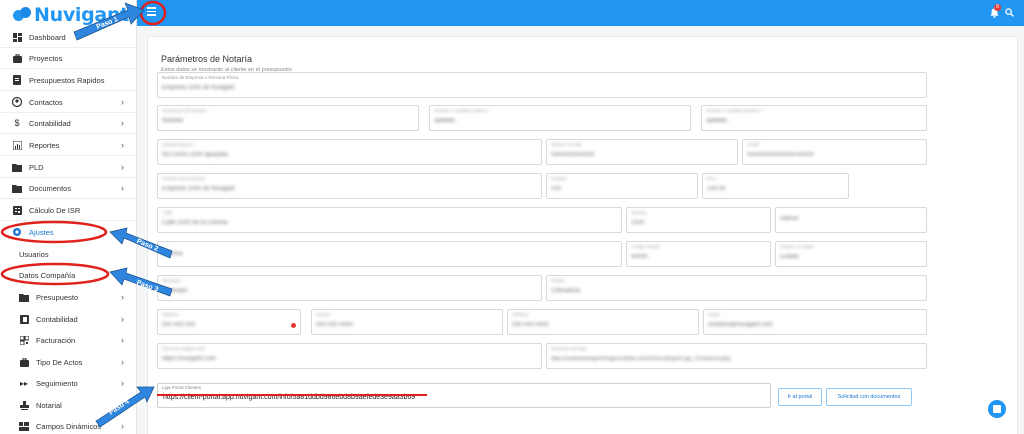  I want to click on sidebar-item-tipo-actos: Tipo De Actos ›, so click(68, 362).